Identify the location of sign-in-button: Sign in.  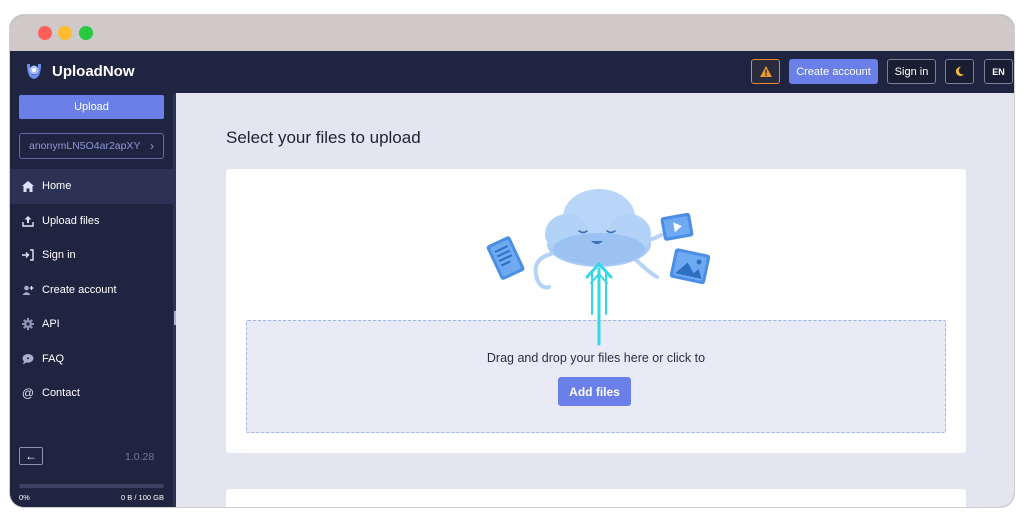
(911, 71).